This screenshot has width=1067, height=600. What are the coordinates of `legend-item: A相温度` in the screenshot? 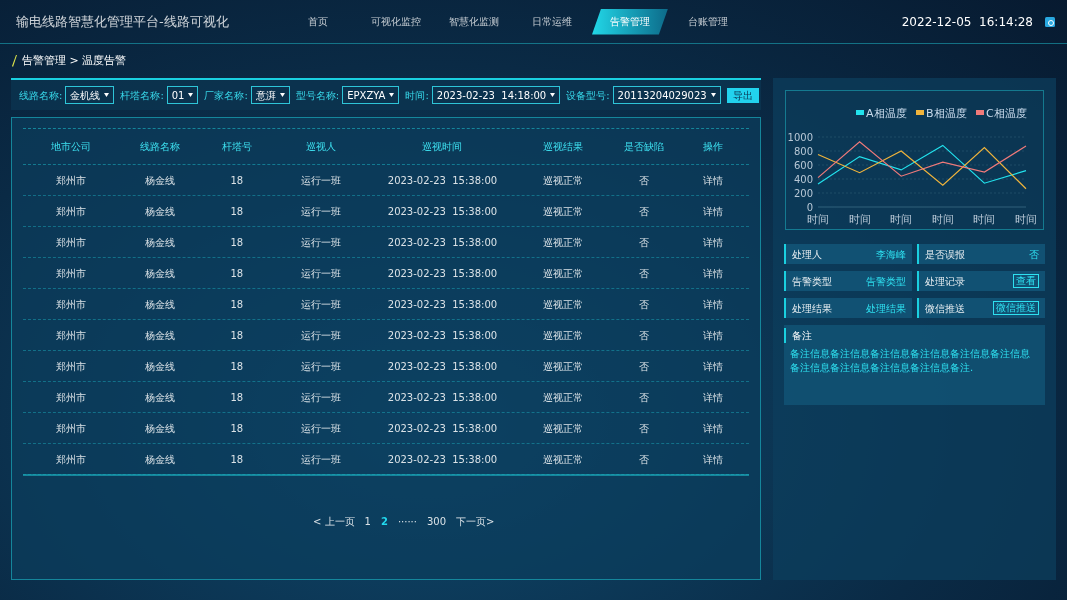 It's located at (881, 113).